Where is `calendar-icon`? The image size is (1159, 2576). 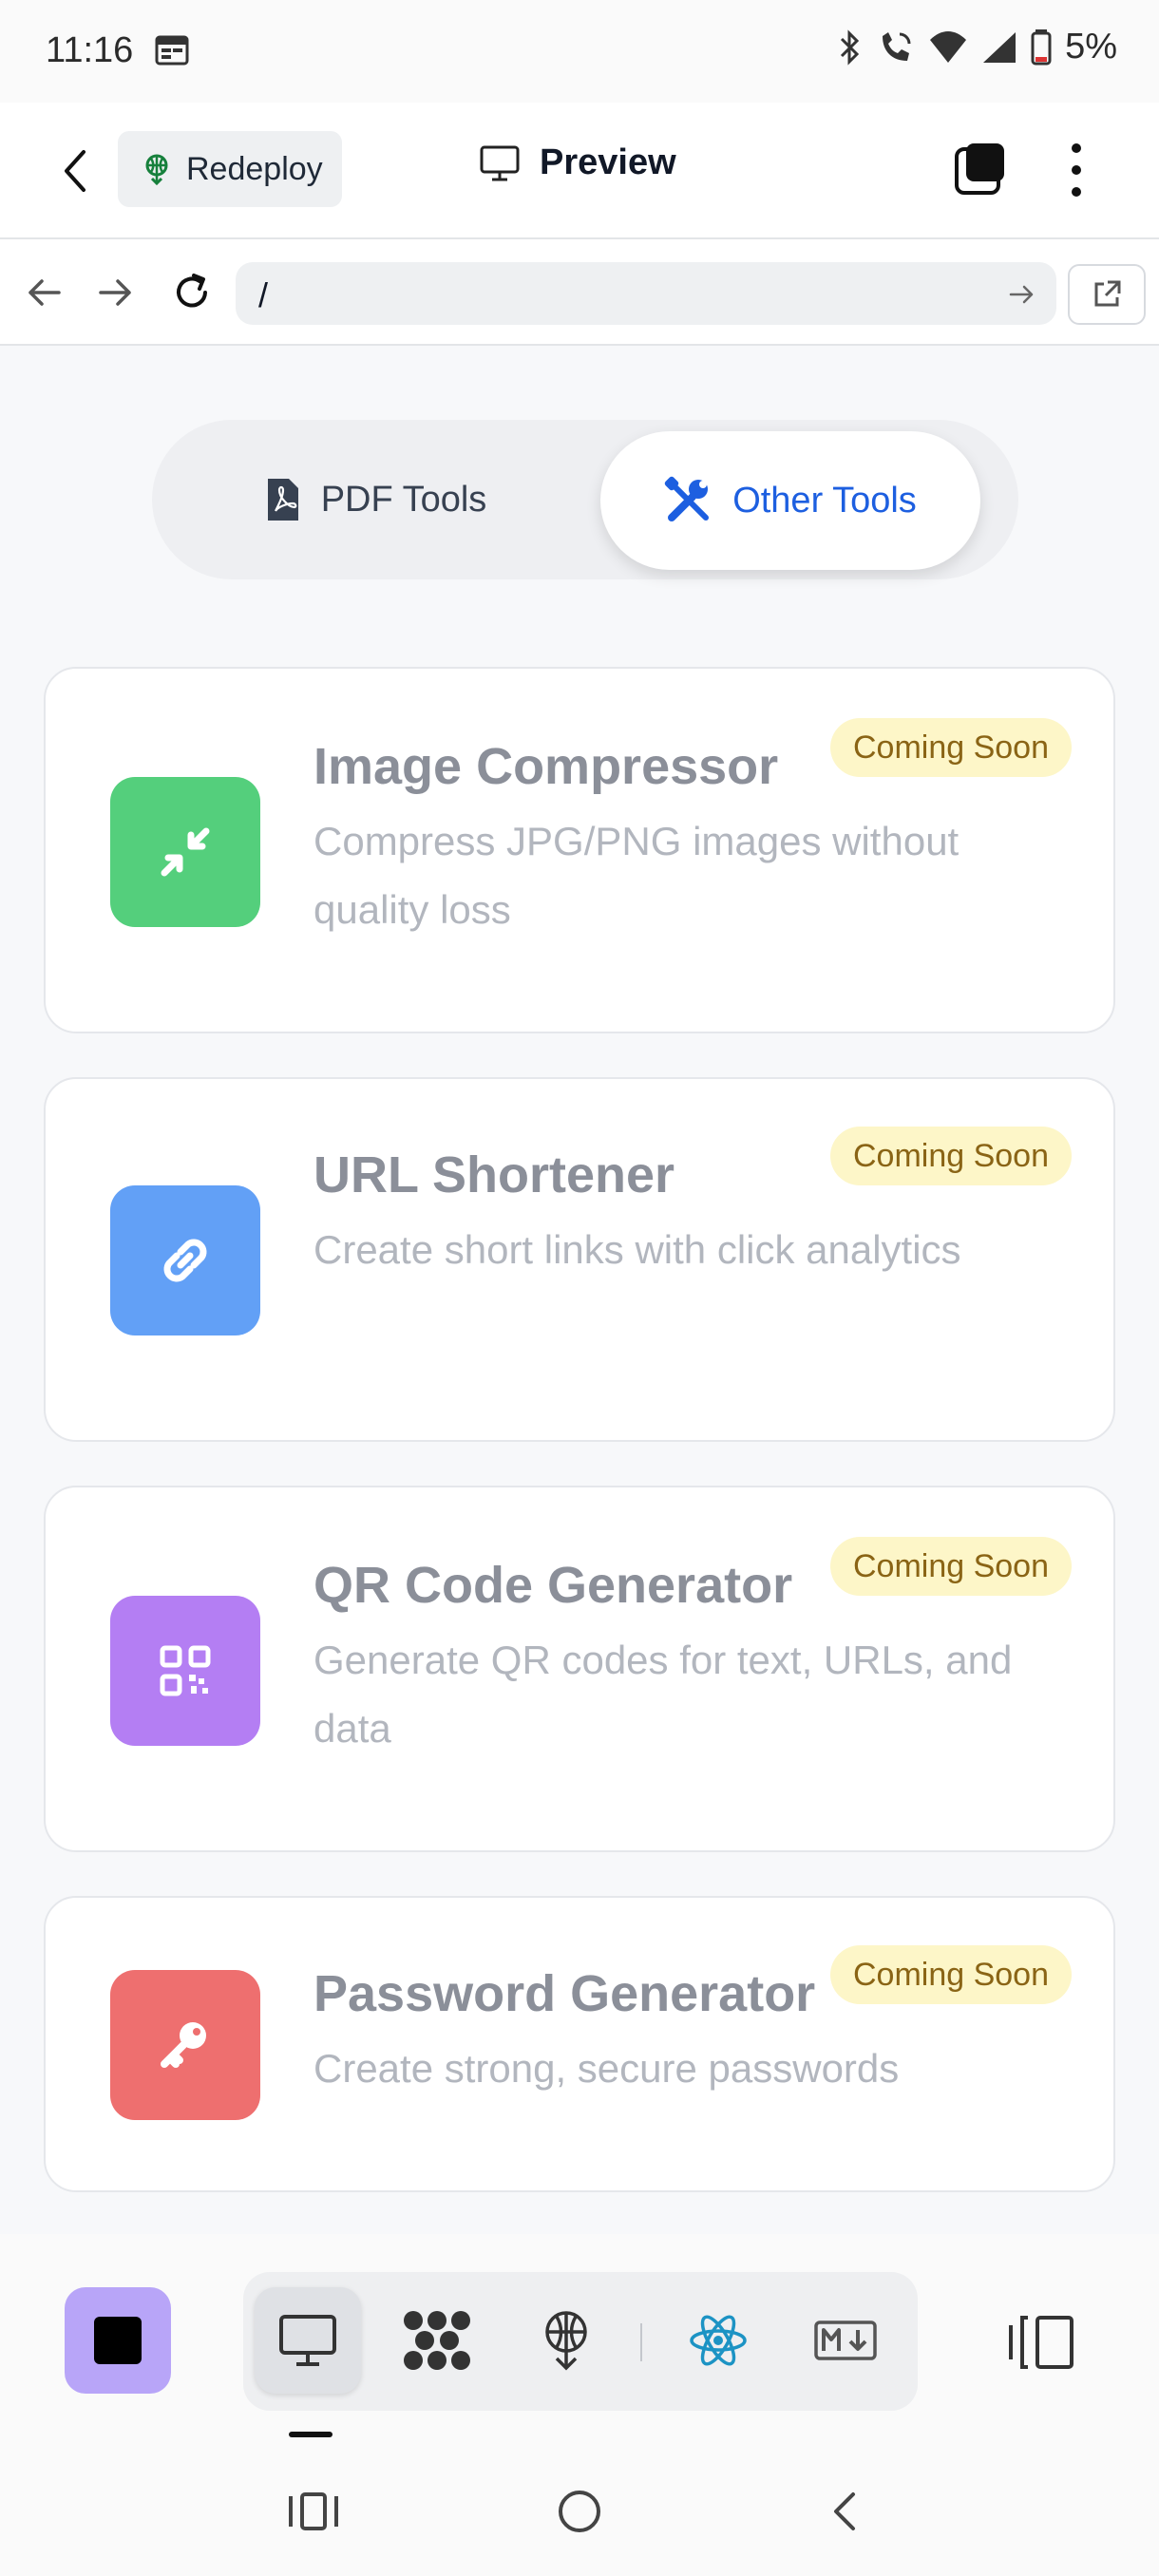 calendar-icon is located at coordinates (172, 50).